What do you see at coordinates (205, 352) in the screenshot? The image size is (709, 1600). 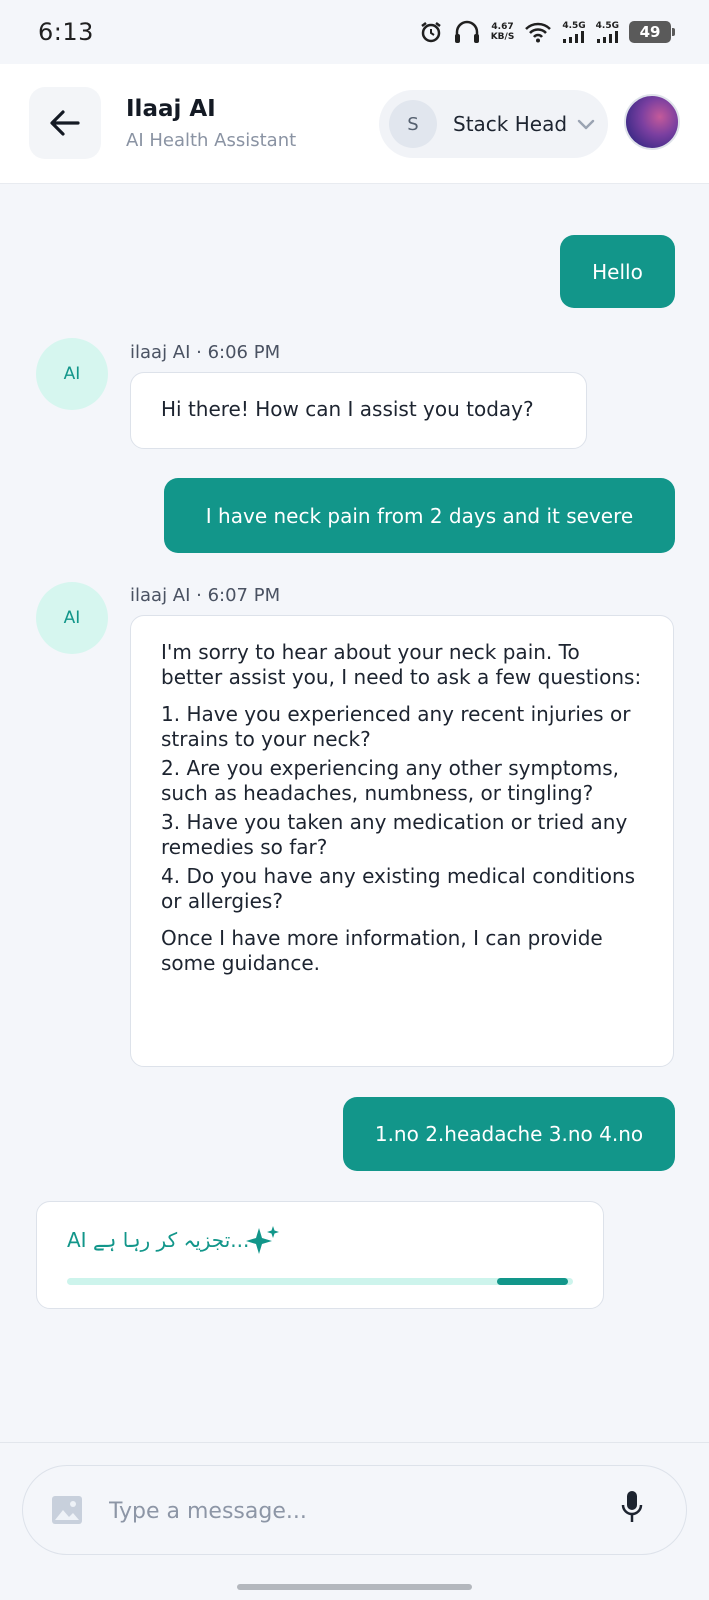 I see `ai-message-meta: ilaaj AI · 6:06 PM` at bounding box center [205, 352].